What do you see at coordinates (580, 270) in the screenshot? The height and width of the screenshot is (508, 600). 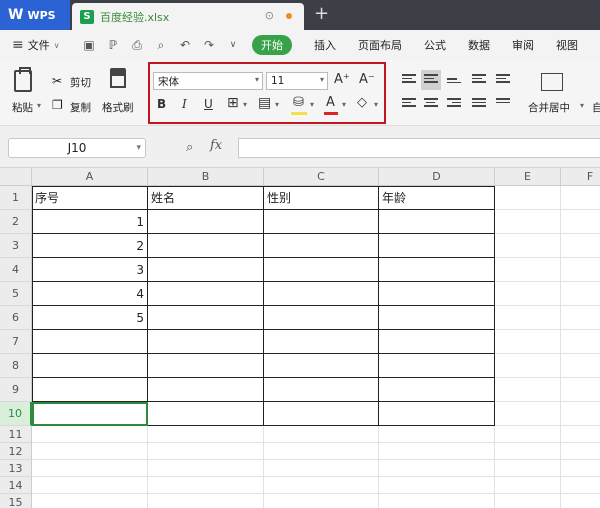 I see `cell-f4` at bounding box center [580, 270].